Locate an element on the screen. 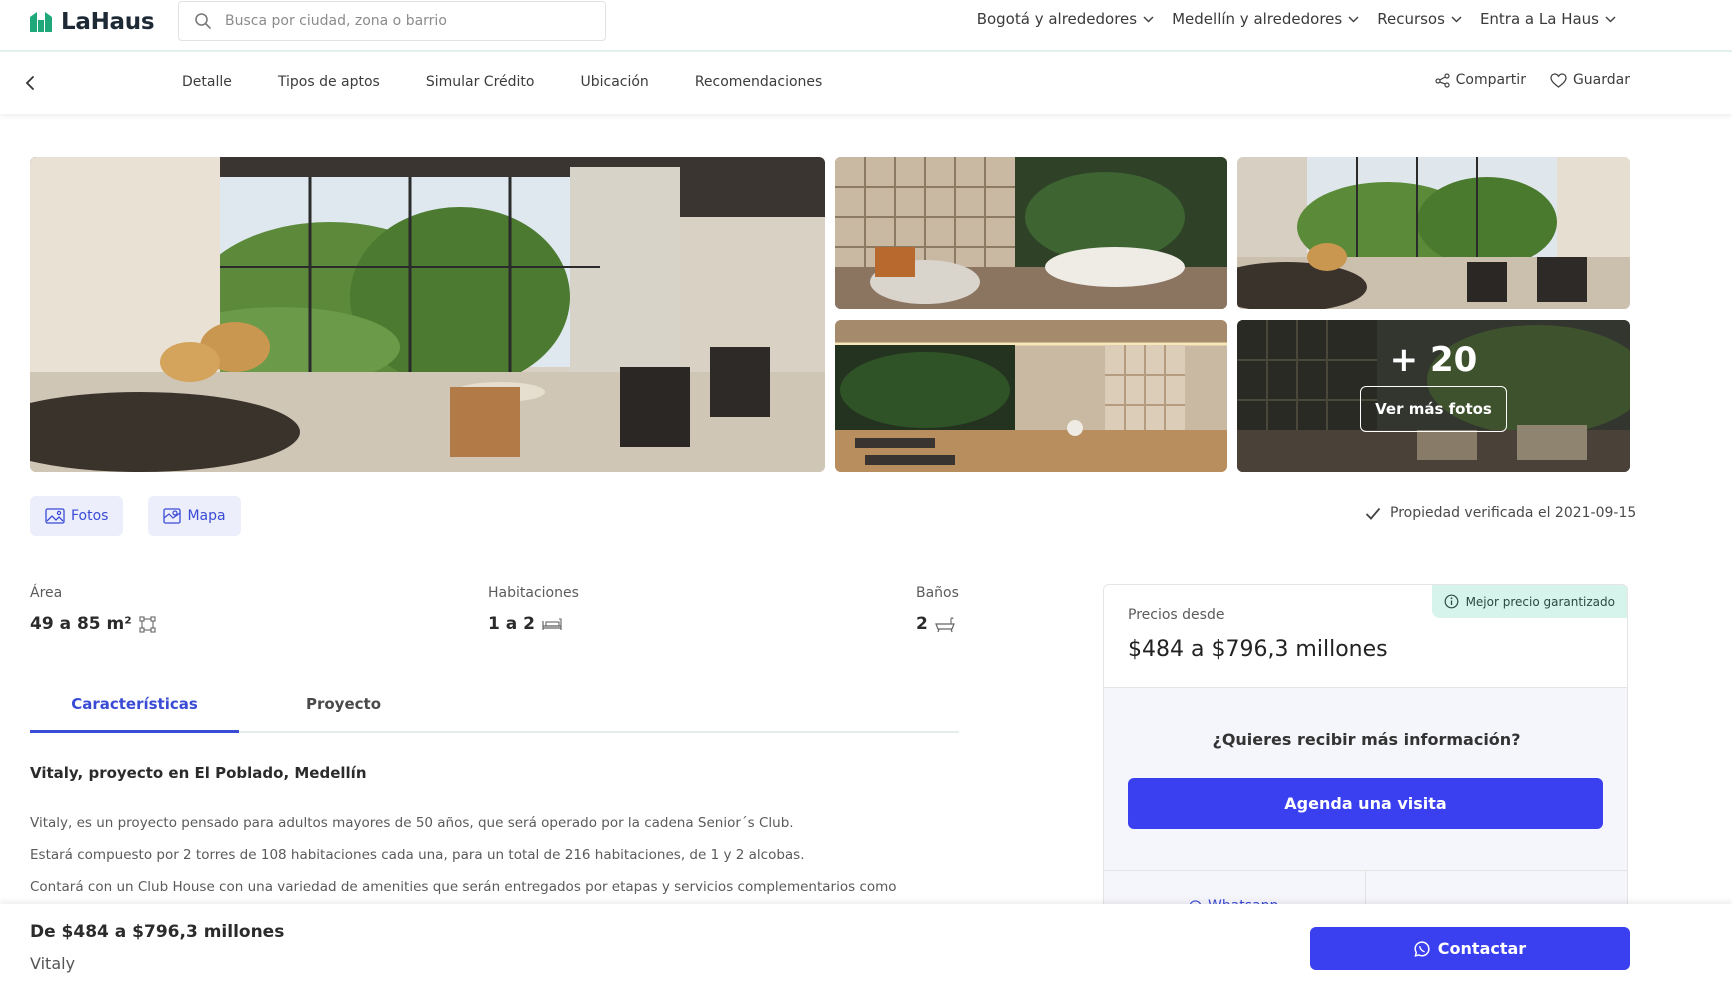 This screenshot has width=1732, height=981. nav-medellin-label: Medellín y alrededores is located at coordinates (1257, 19).